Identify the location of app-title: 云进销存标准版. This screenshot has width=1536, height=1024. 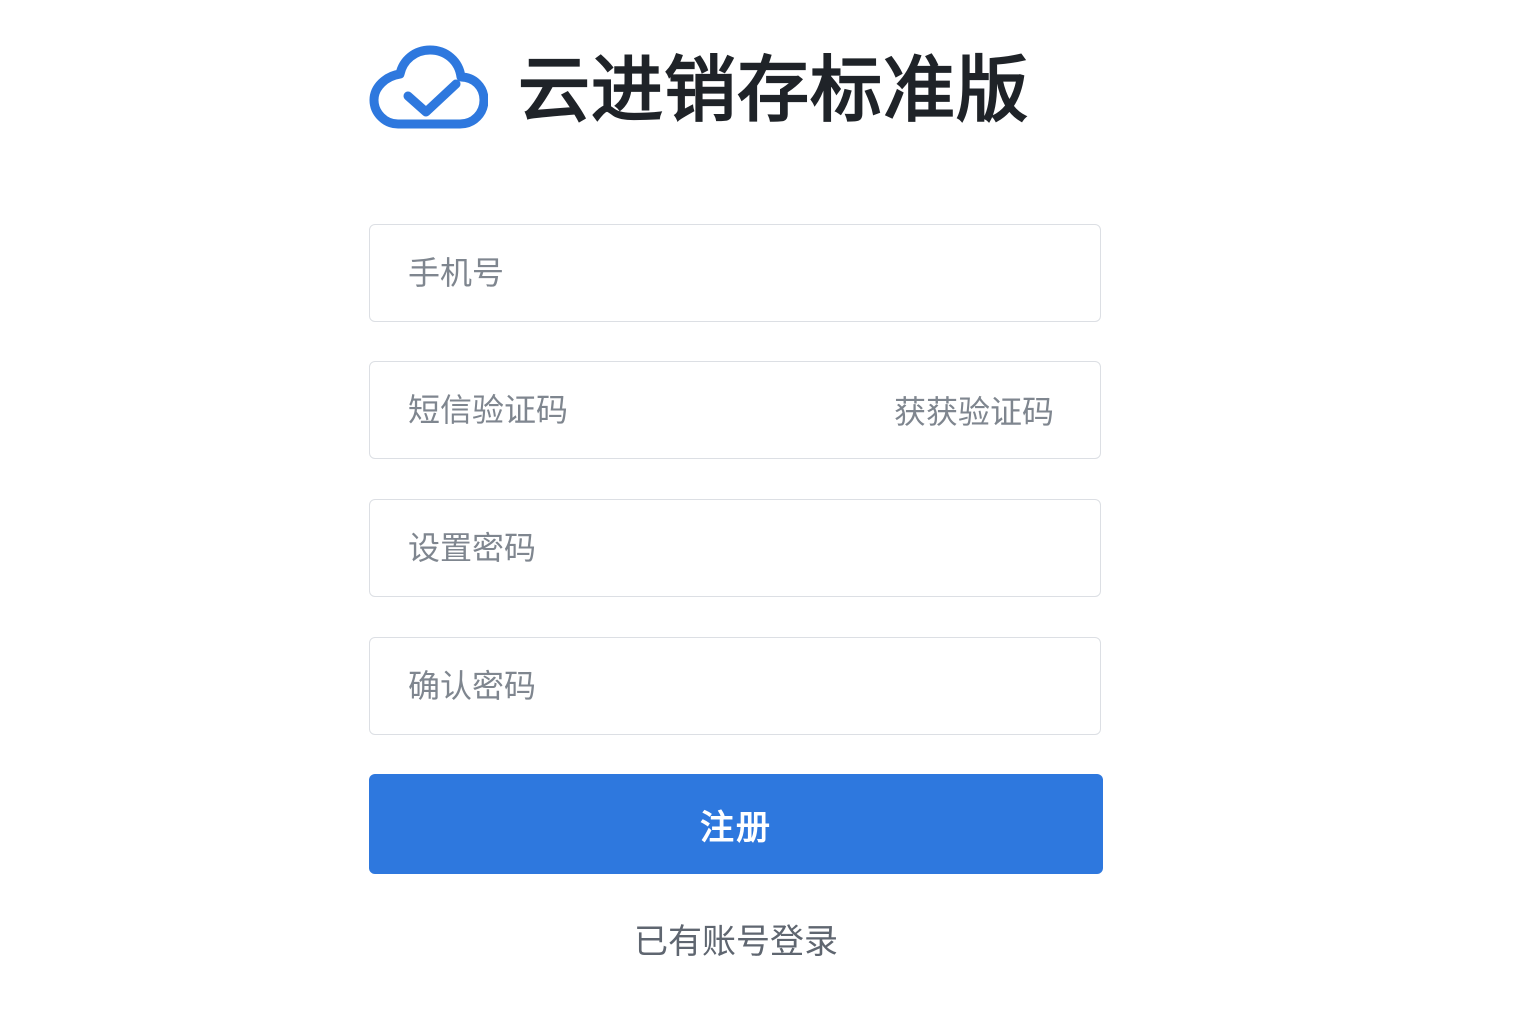
(774, 90).